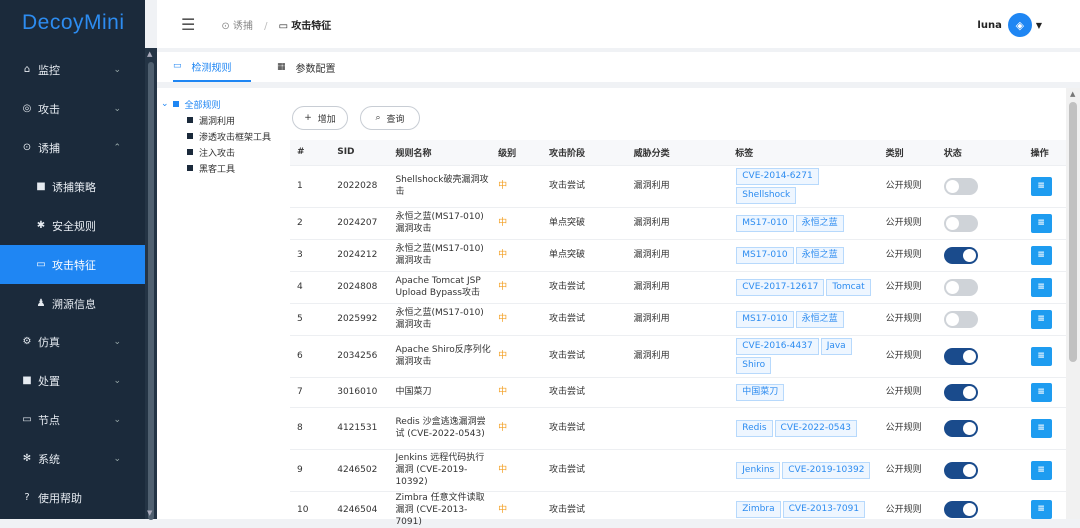 This screenshot has height=528, width=1080. Describe the element at coordinates (72, 24) in the screenshot. I see `app-logo: DecoyMini` at that location.